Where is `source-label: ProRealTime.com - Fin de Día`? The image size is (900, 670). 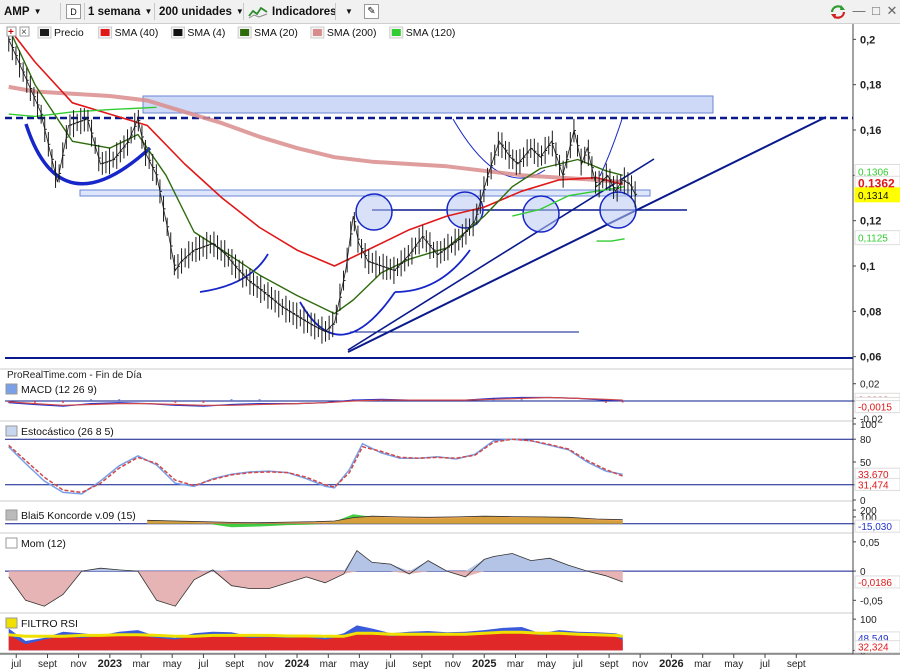
source-label: ProRealTime.com - Fin de Día is located at coordinates (74, 375).